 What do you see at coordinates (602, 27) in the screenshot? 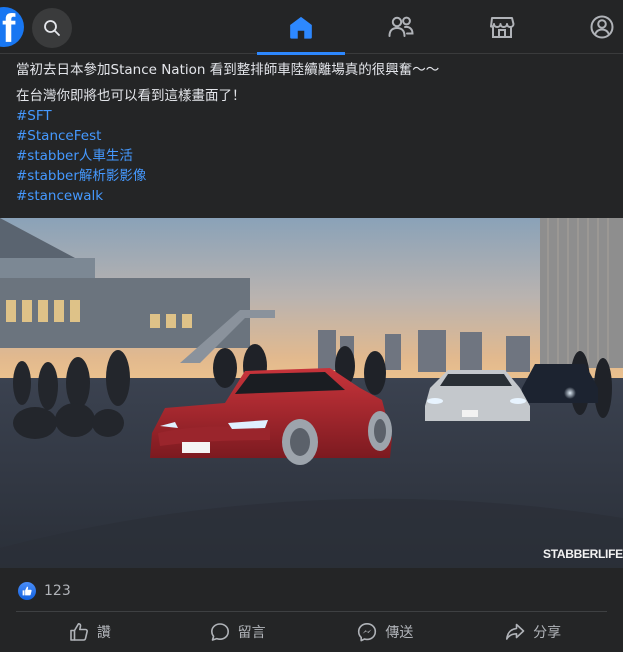
I see `profile-icon` at bounding box center [602, 27].